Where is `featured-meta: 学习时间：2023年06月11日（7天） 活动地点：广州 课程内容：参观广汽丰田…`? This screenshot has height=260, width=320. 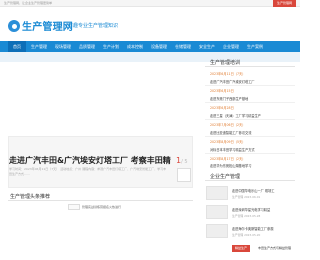
featured-meta: 学习时间：2023年06月11日（7天） 活动地点：广州 课程内容：参观广汽丰田… is located at coordinates (88, 171).